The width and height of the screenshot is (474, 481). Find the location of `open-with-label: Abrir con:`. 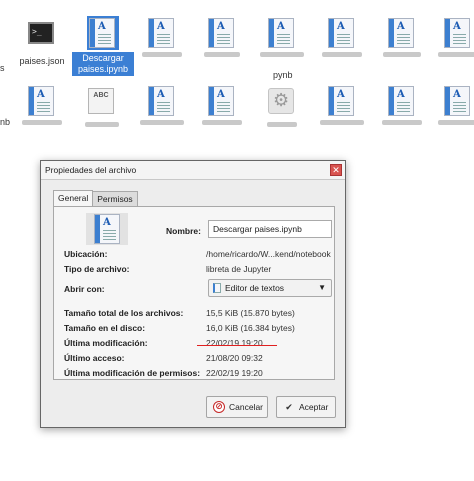

open-with-label: Abrir con: is located at coordinates (84, 289).